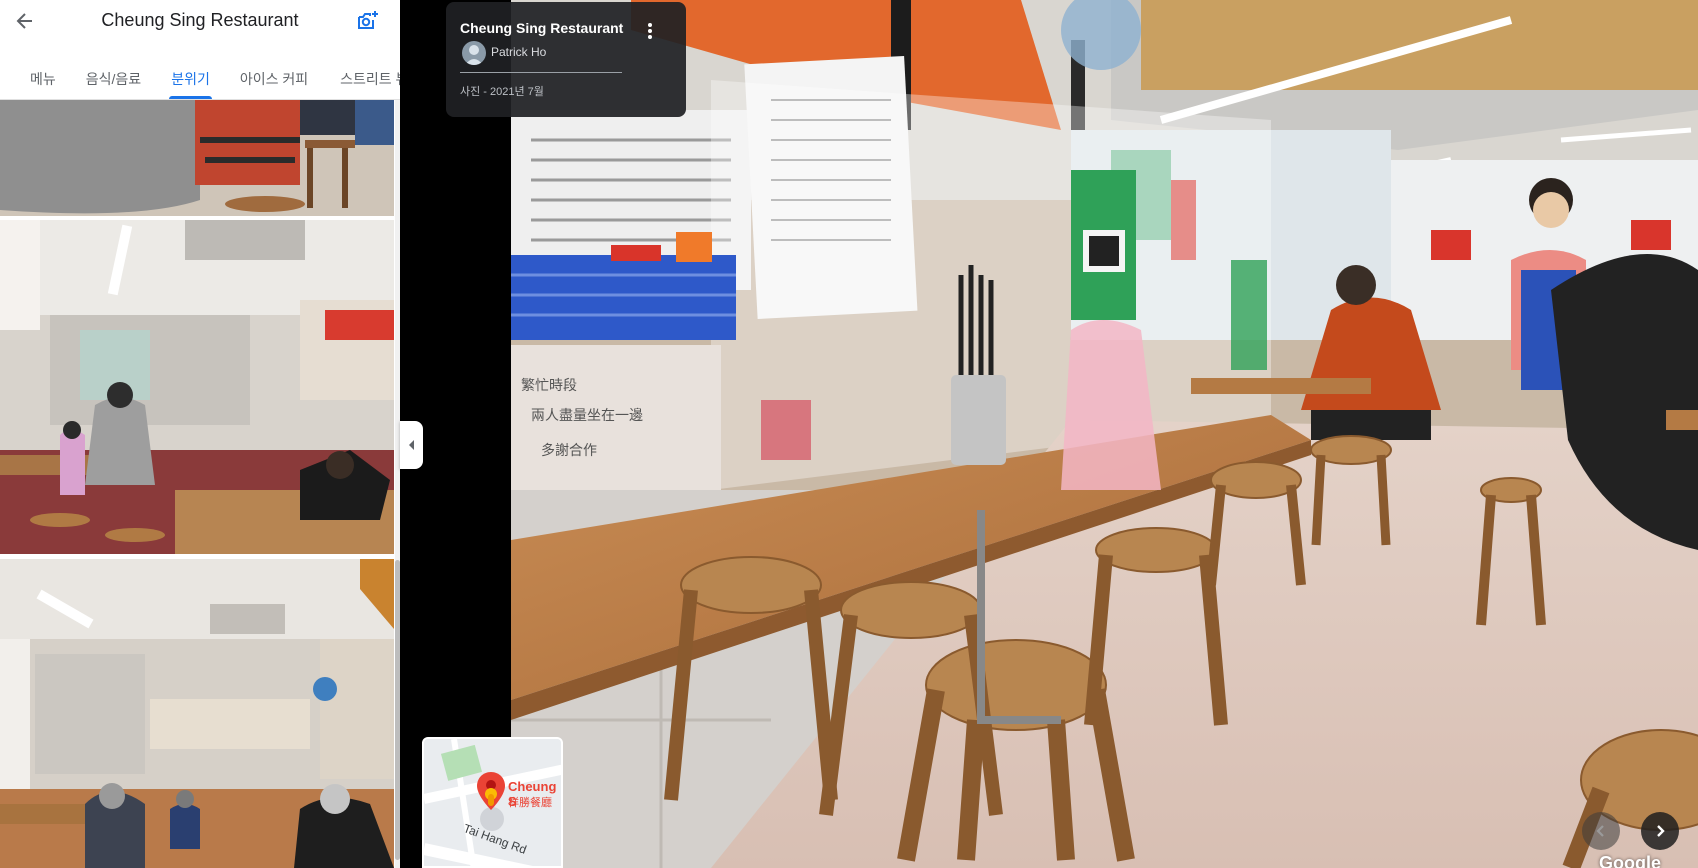  I want to click on avatar, so click(474, 53).